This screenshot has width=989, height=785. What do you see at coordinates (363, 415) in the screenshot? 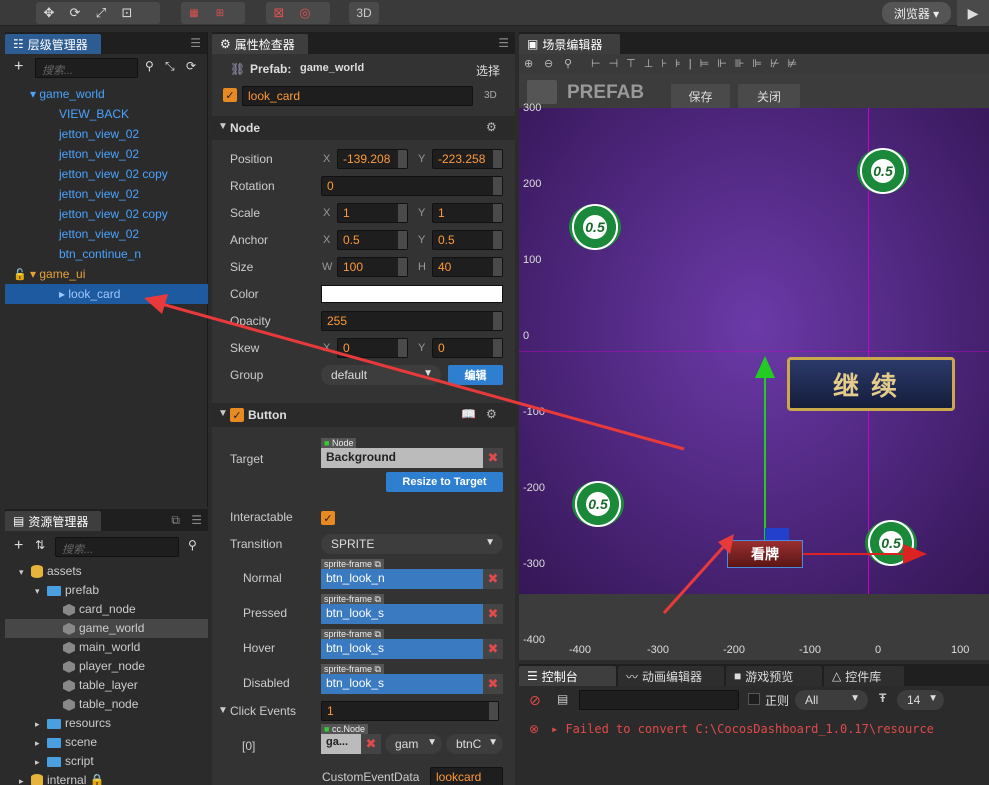
I see `button-section-header: ▼ ✓ Button 📖 ⚙` at bounding box center [363, 415].